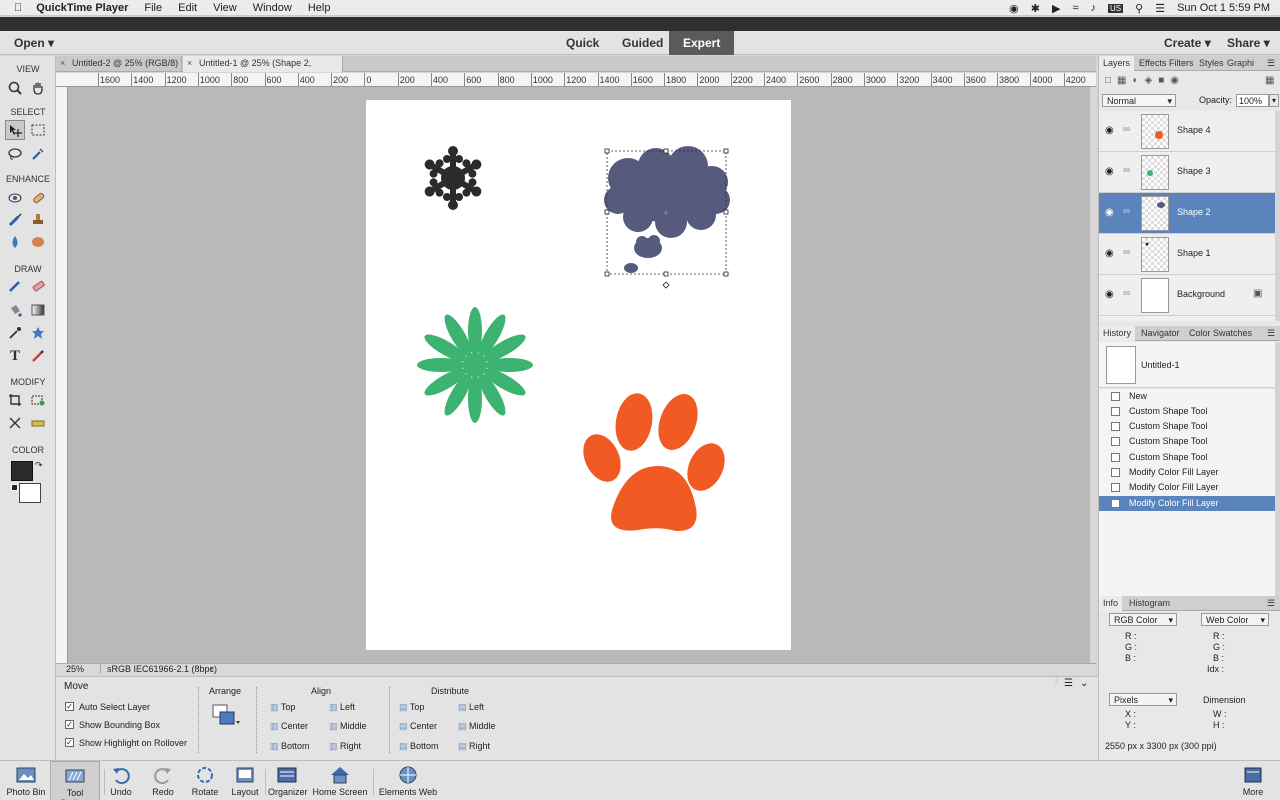  I want to click on mode-expert: Expert, so click(702, 43).